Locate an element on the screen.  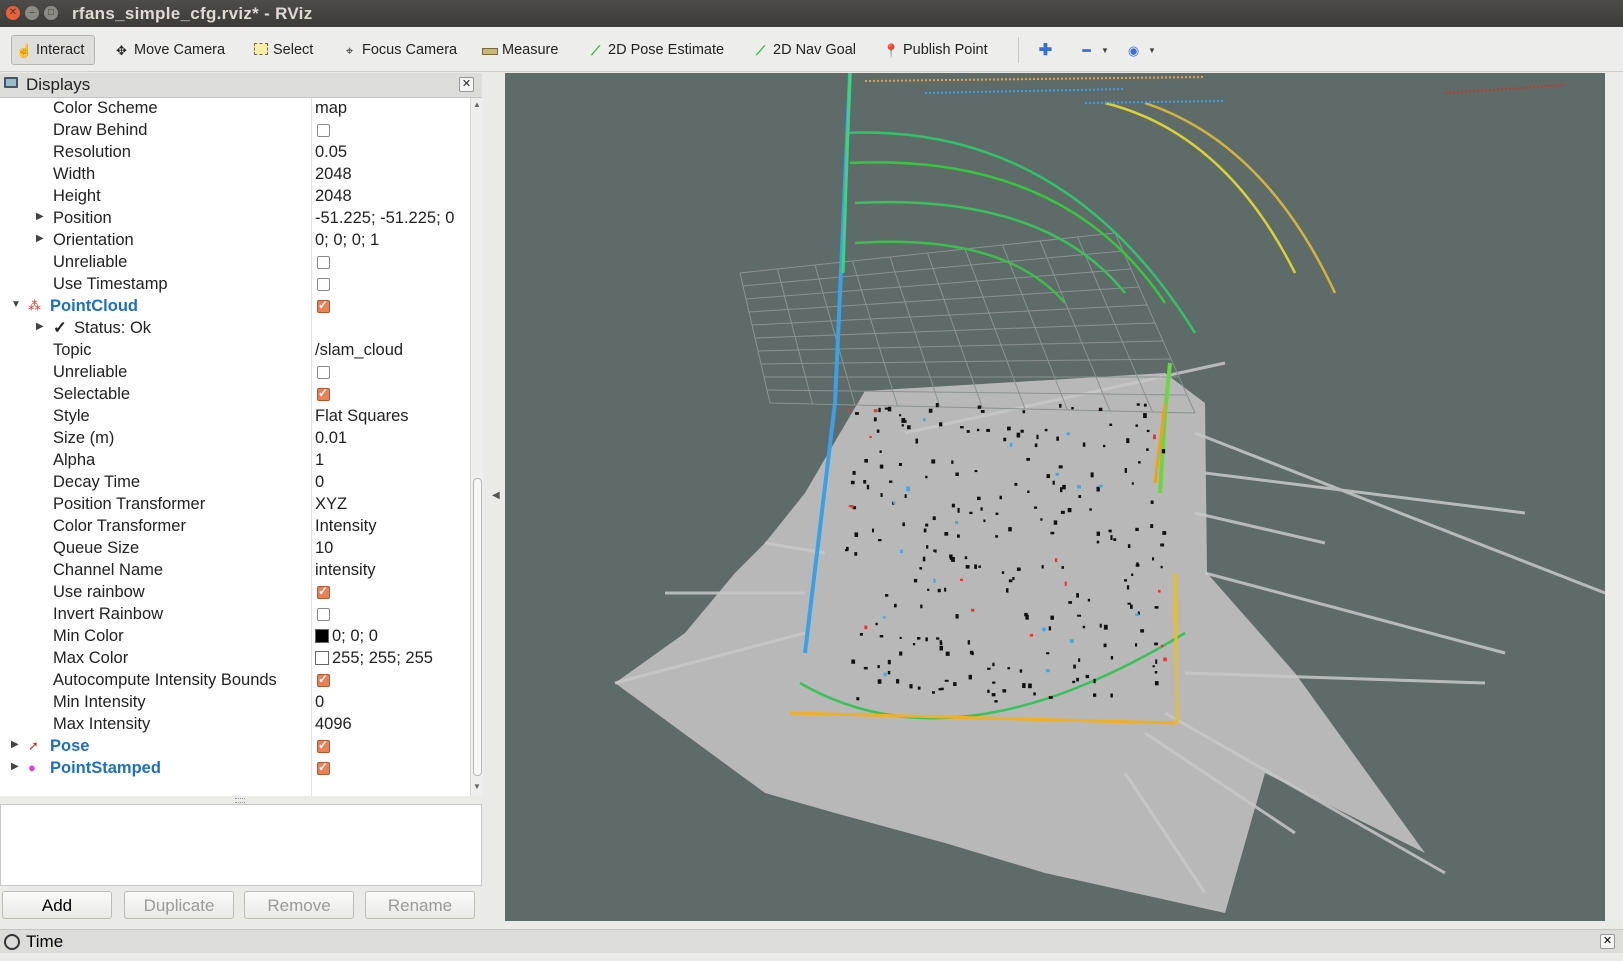
property-row: Channel Name intensity is located at coordinates (235, 571).